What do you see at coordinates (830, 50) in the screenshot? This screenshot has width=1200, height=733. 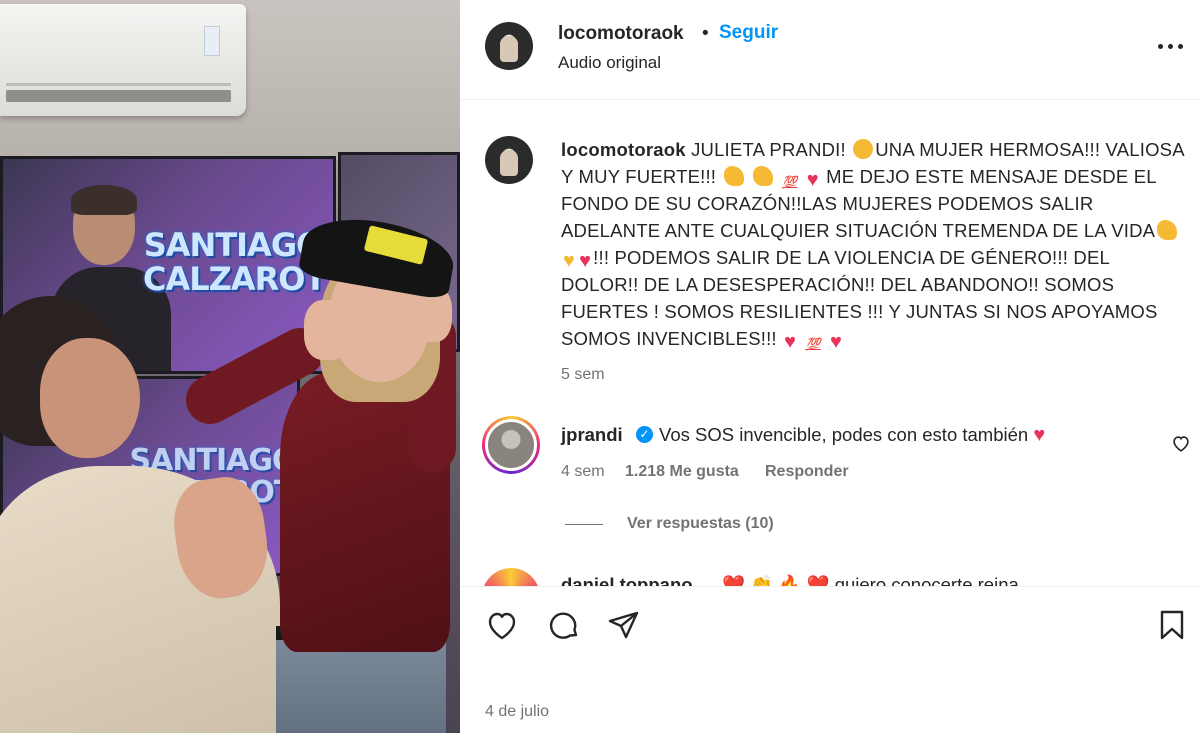 I see `post-header: locomotoraok • Seguir Audio original` at bounding box center [830, 50].